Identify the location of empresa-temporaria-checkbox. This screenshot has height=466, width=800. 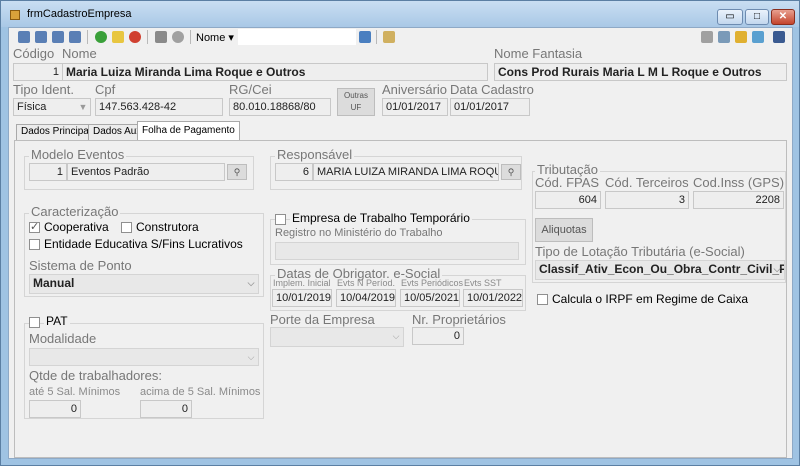
(280, 219).